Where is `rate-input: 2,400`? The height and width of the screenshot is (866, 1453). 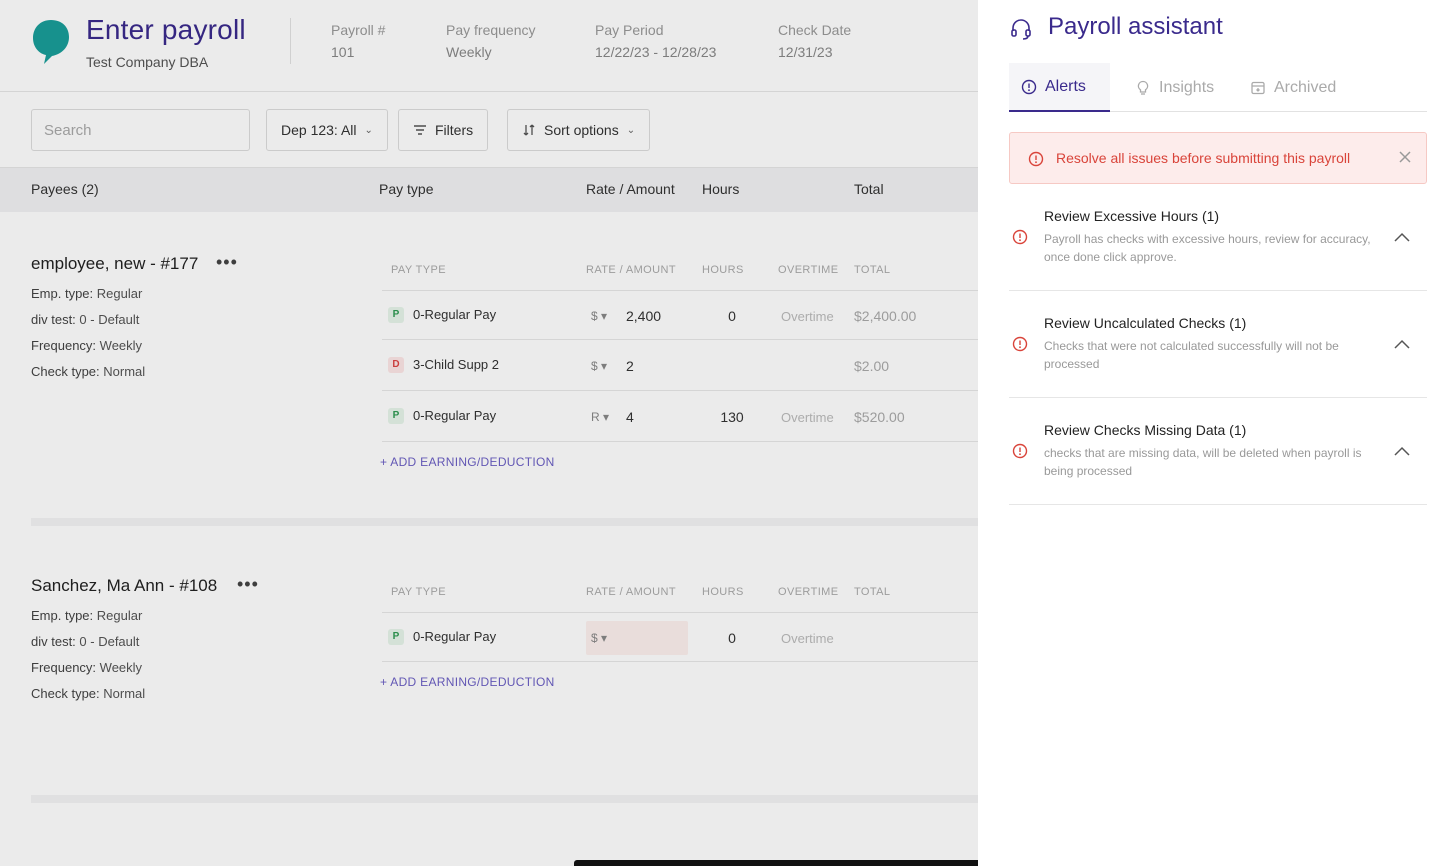
rate-input: 2,400 is located at coordinates (643, 316).